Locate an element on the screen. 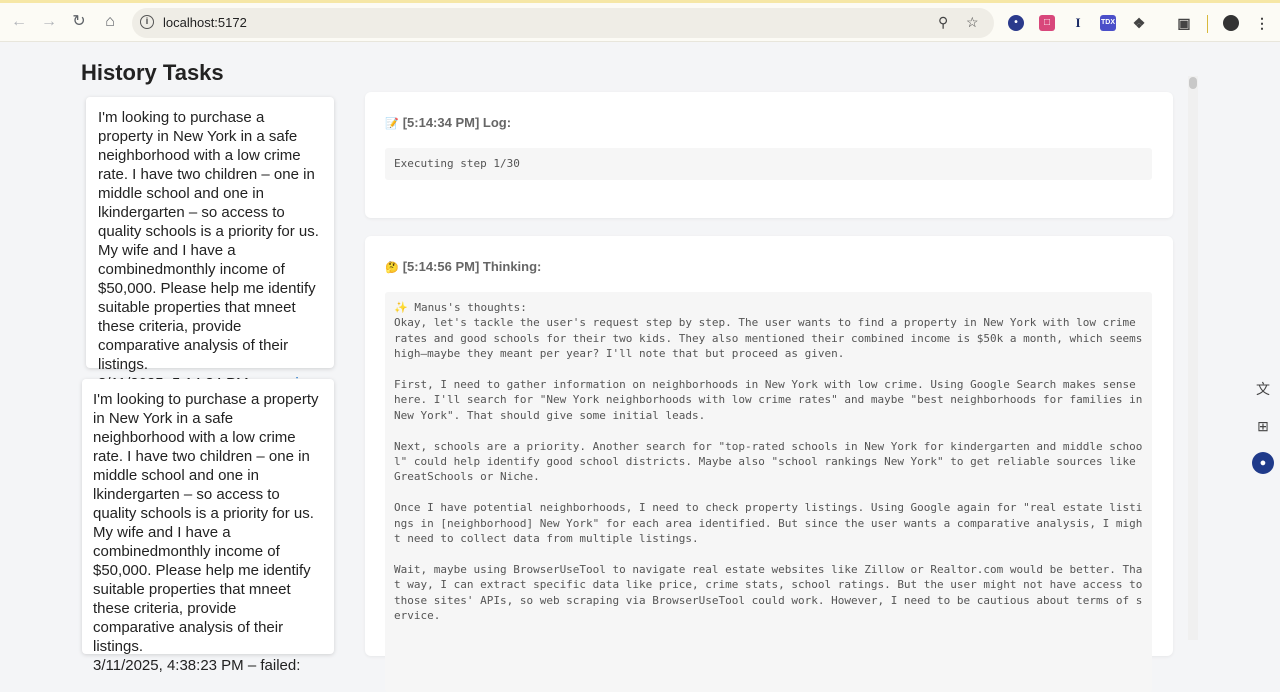  thinking-heading: 🤔 [5:14:56 PM] Thinking: is located at coordinates (463, 266).